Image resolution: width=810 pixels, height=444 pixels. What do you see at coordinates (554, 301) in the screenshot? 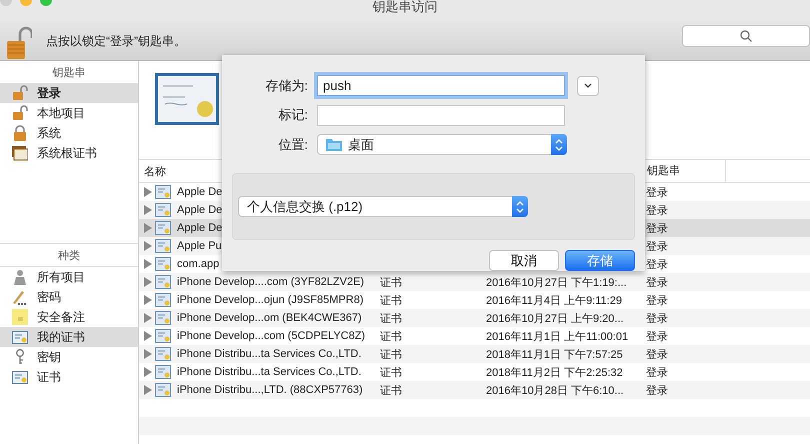
I see `table-cell-text: 2016年11月4日 上午9:11:29` at bounding box center [554, 301].